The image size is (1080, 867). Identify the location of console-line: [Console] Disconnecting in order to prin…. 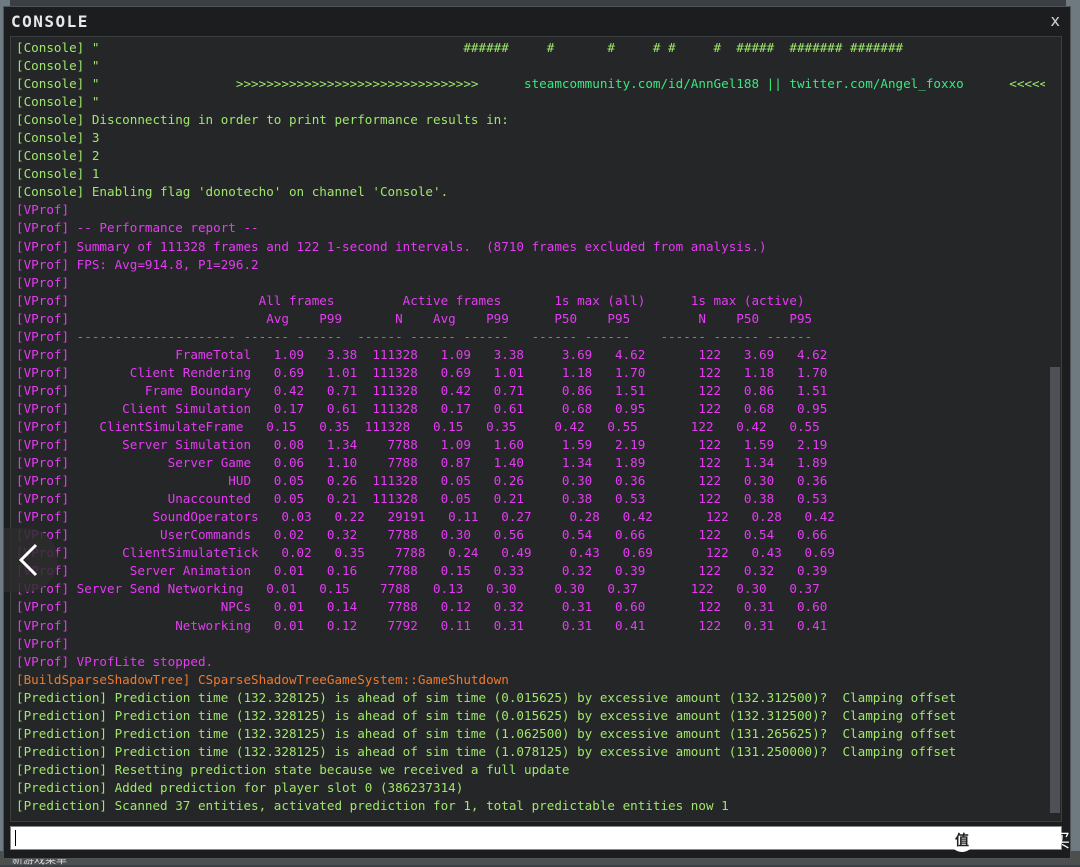
(262, 120).